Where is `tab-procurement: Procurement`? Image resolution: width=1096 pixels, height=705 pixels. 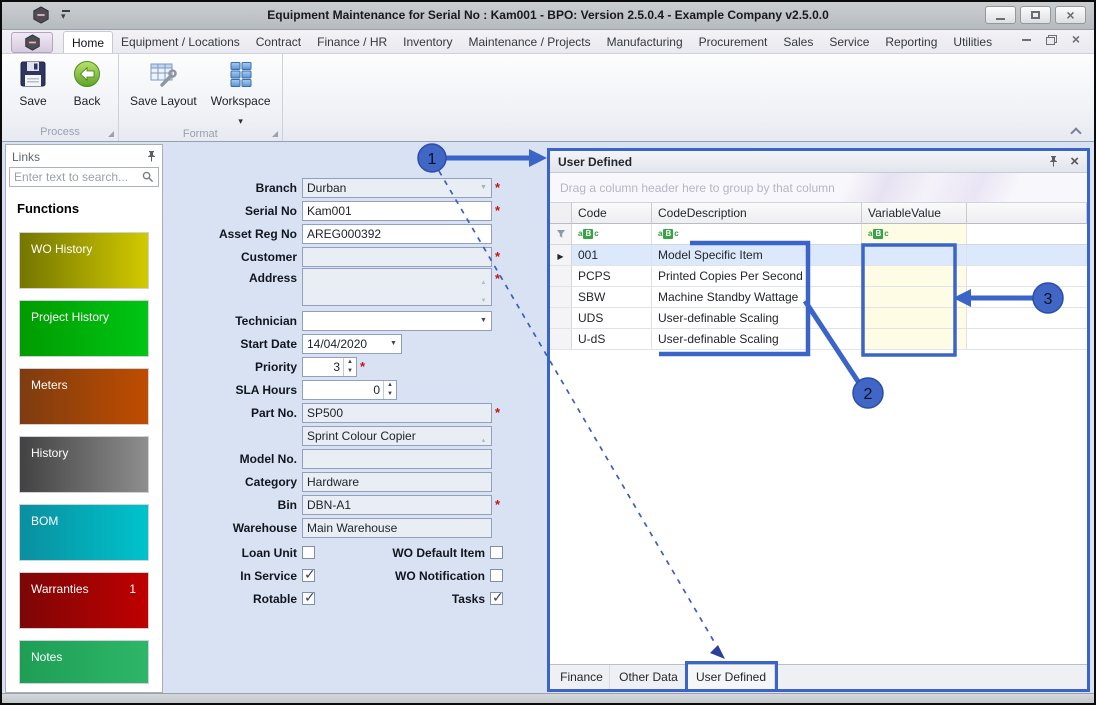
tab-procurement: Procurement is located at coordinates (733, 42).